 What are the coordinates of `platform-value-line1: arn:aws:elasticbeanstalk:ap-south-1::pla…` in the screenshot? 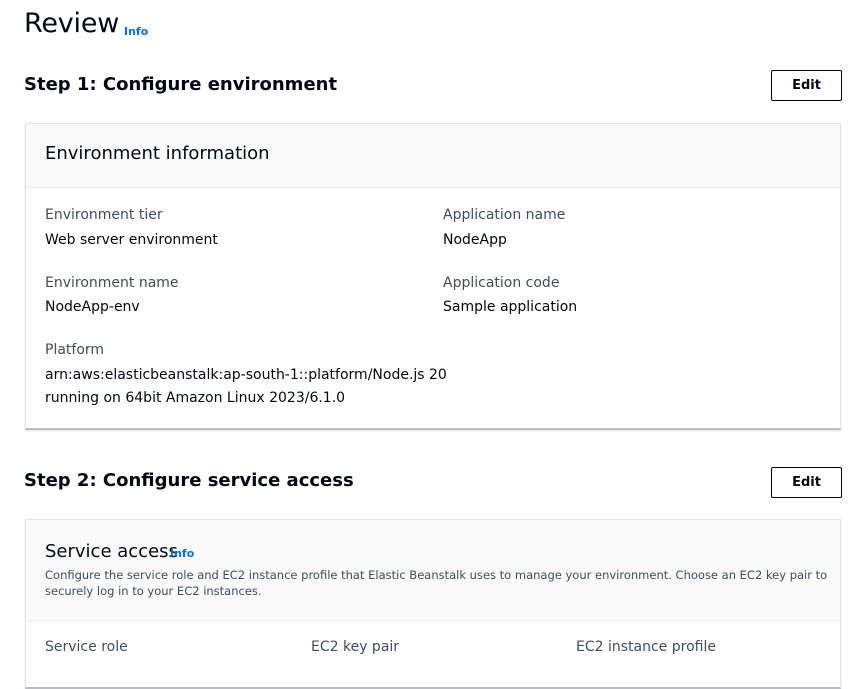 It's located at (246, 375).